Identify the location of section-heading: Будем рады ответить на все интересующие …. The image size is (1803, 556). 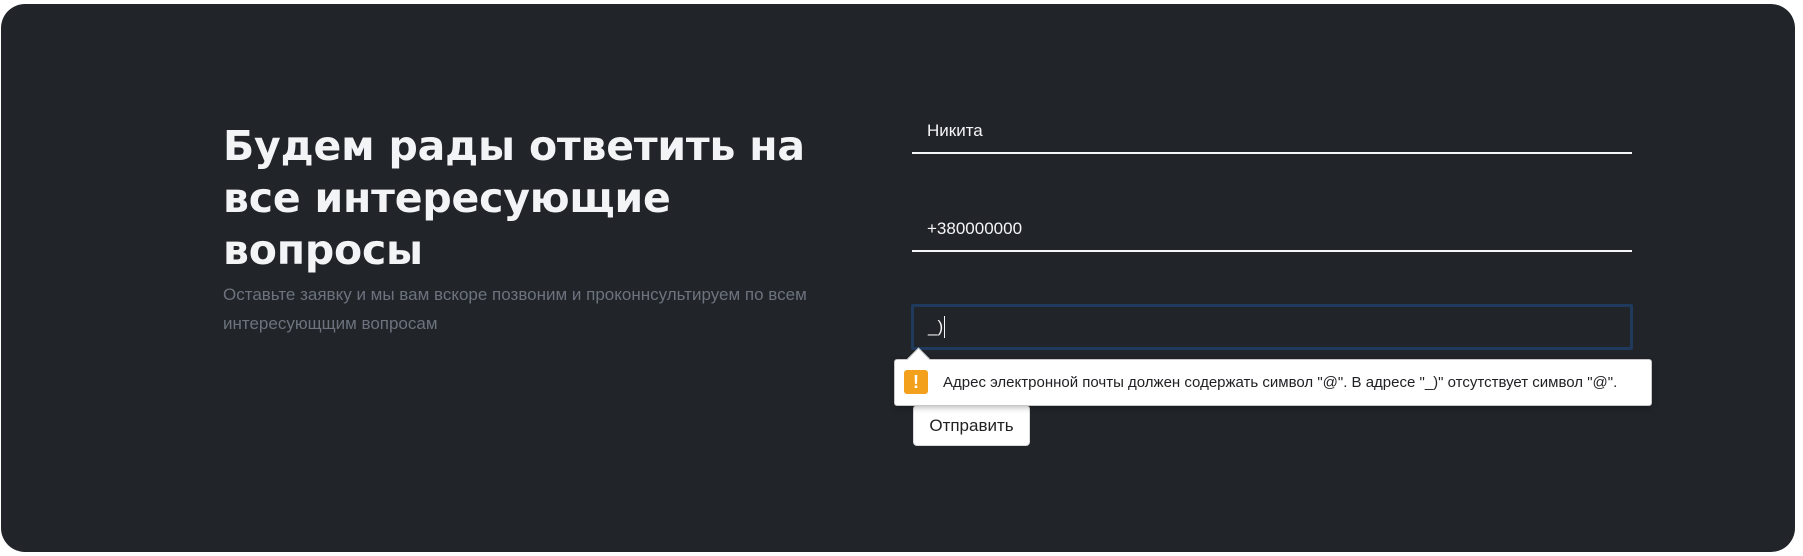
(514, 198).